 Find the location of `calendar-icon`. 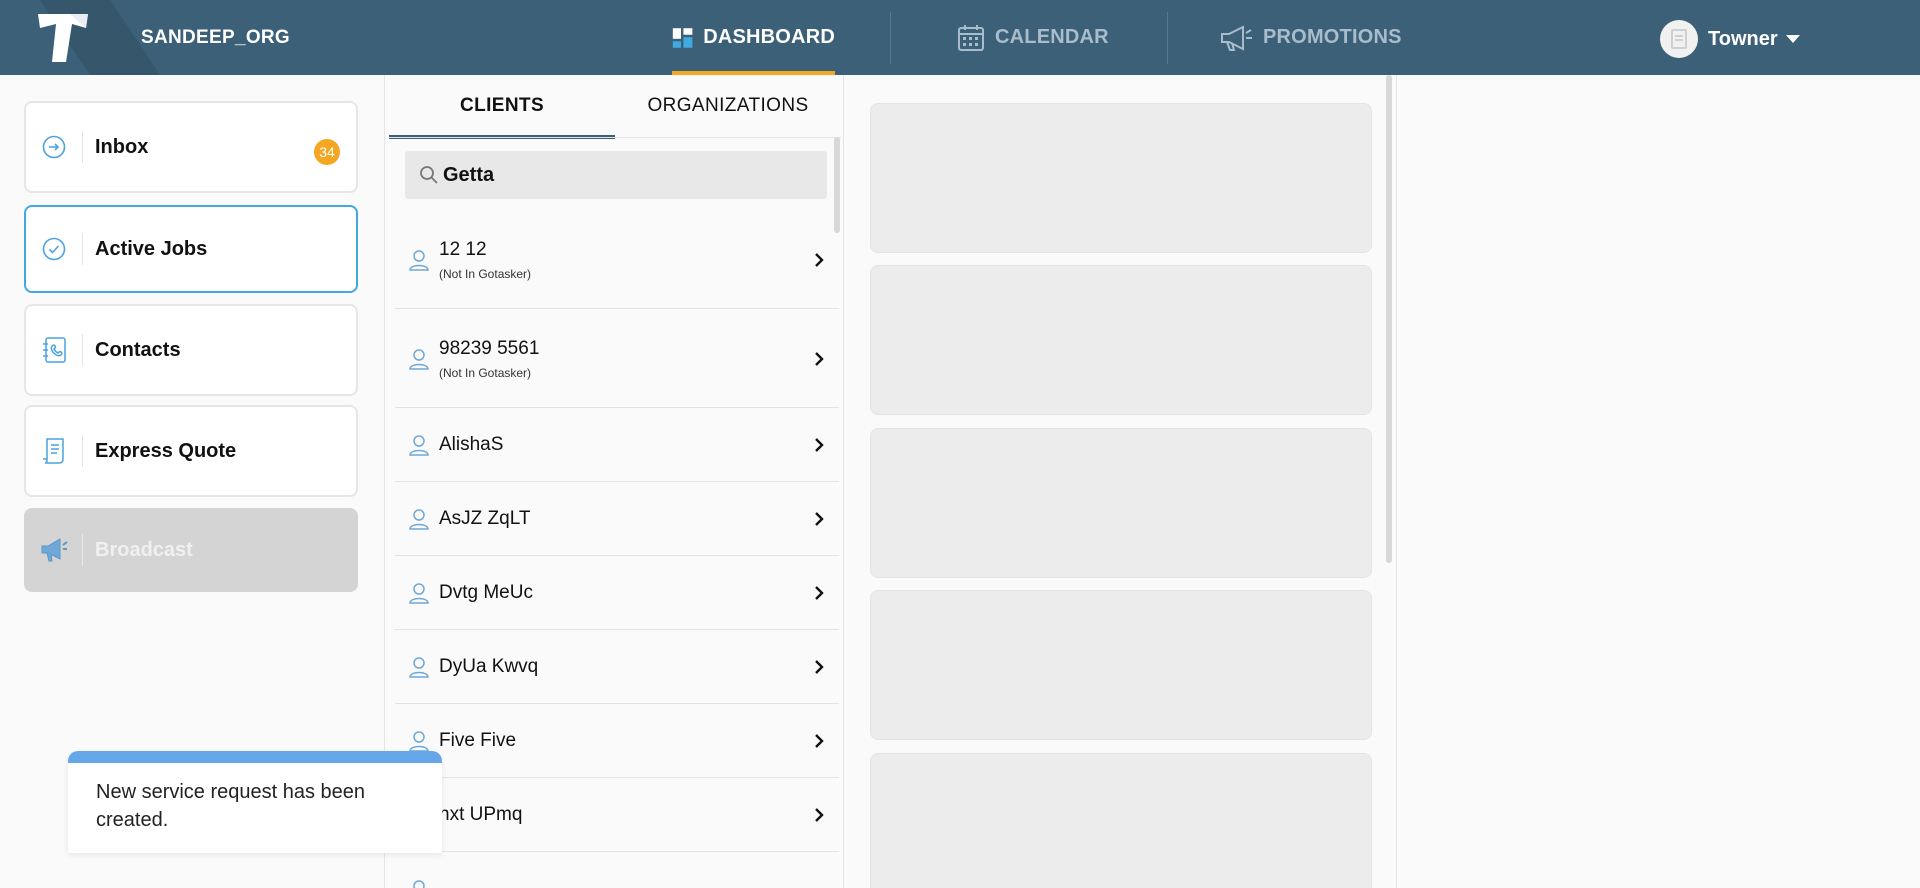

calendar-icon is located at coordinates (971, 37).